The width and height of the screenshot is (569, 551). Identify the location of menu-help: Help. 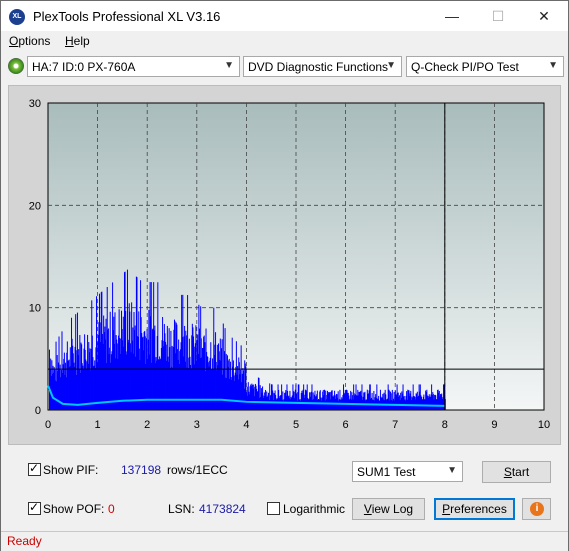
(77, 41).